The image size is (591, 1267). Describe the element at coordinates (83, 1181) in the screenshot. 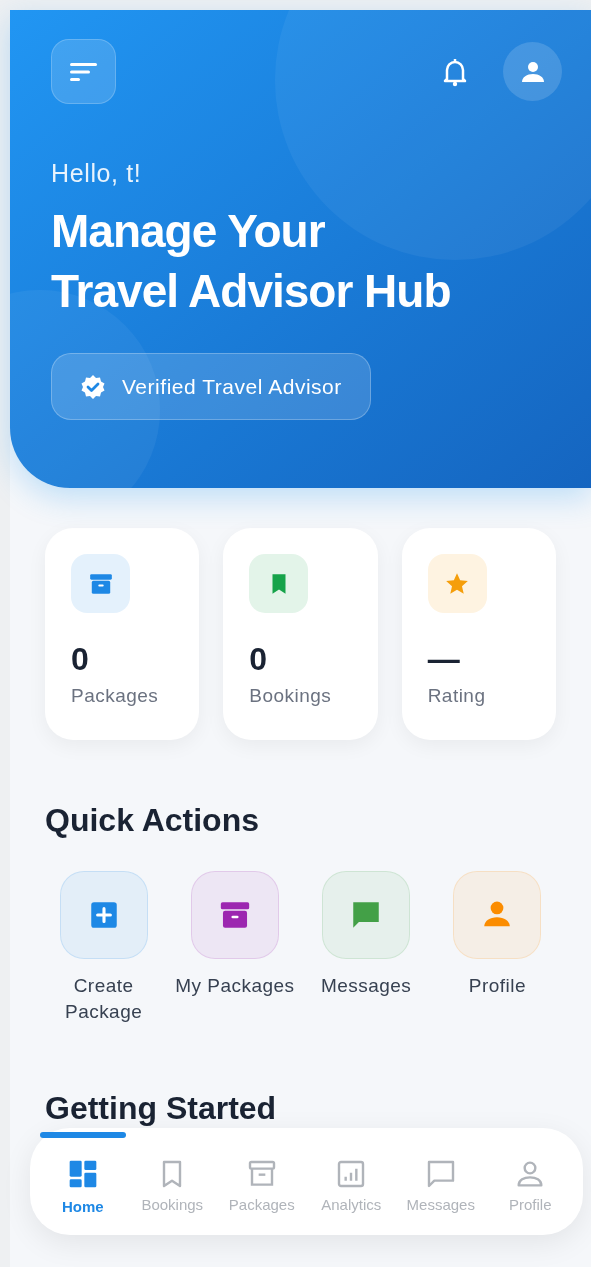

I see `nav-tab: Home` at that location.